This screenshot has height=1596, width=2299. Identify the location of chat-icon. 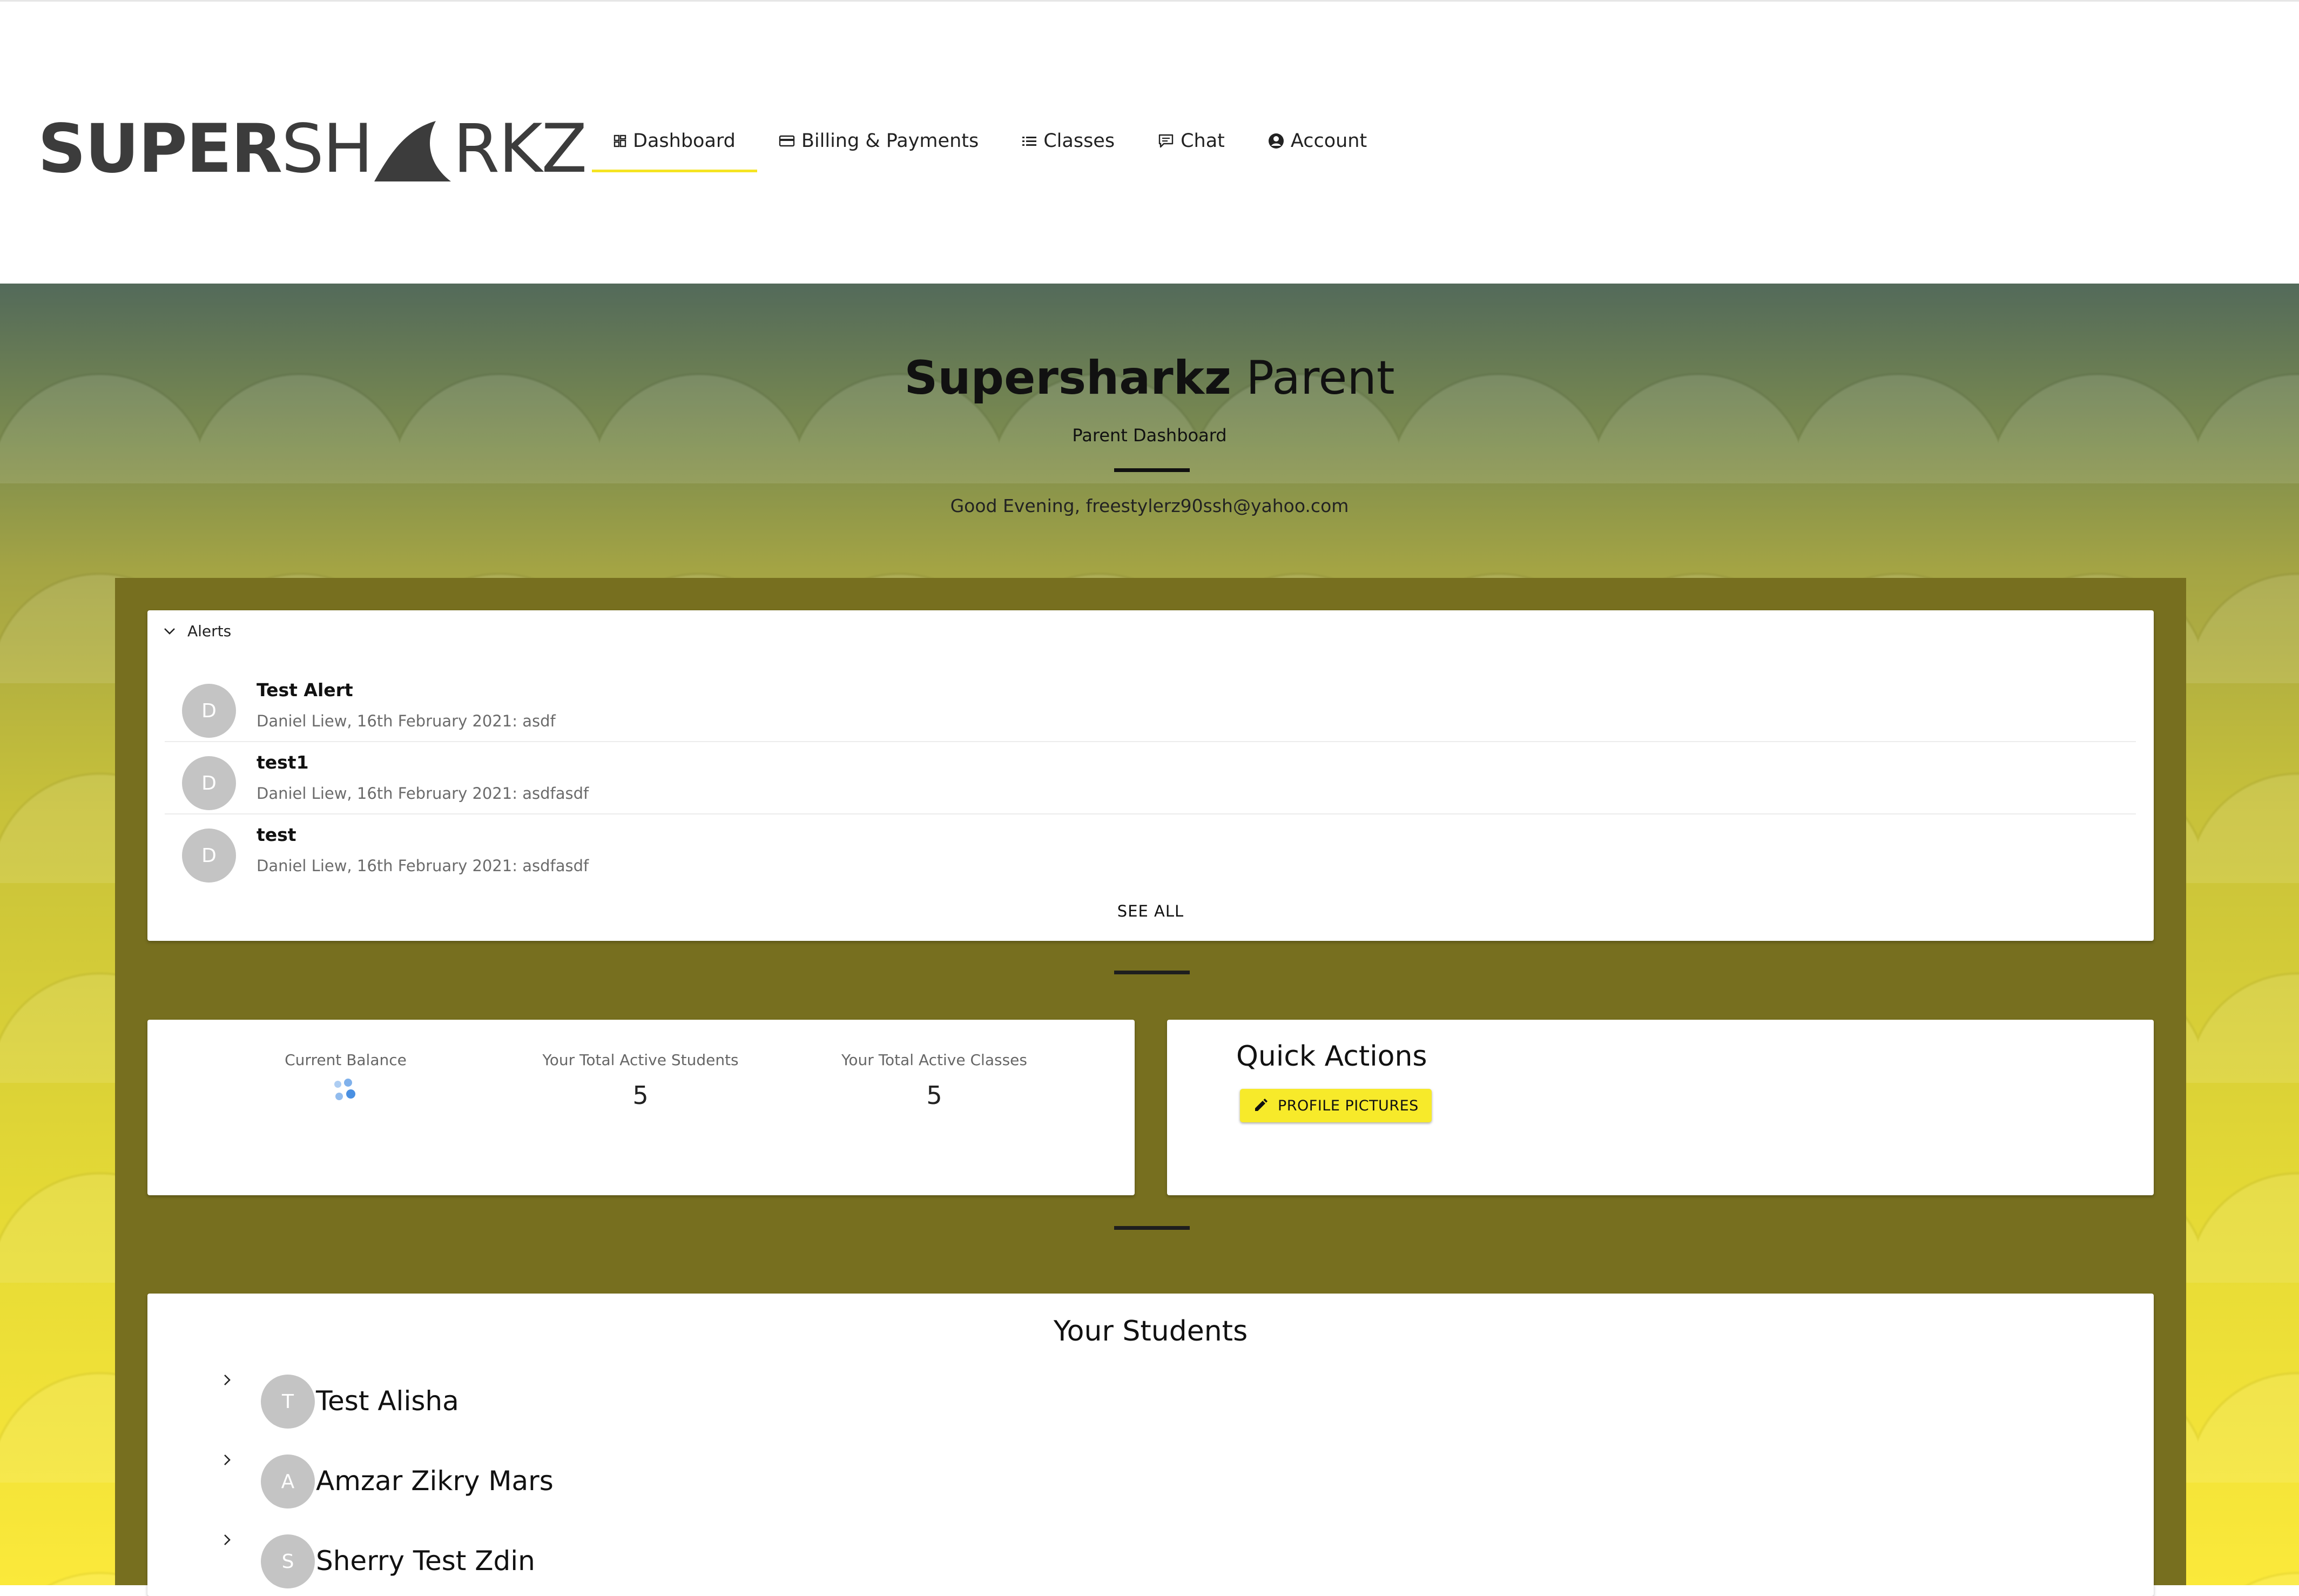
(1166, 140).